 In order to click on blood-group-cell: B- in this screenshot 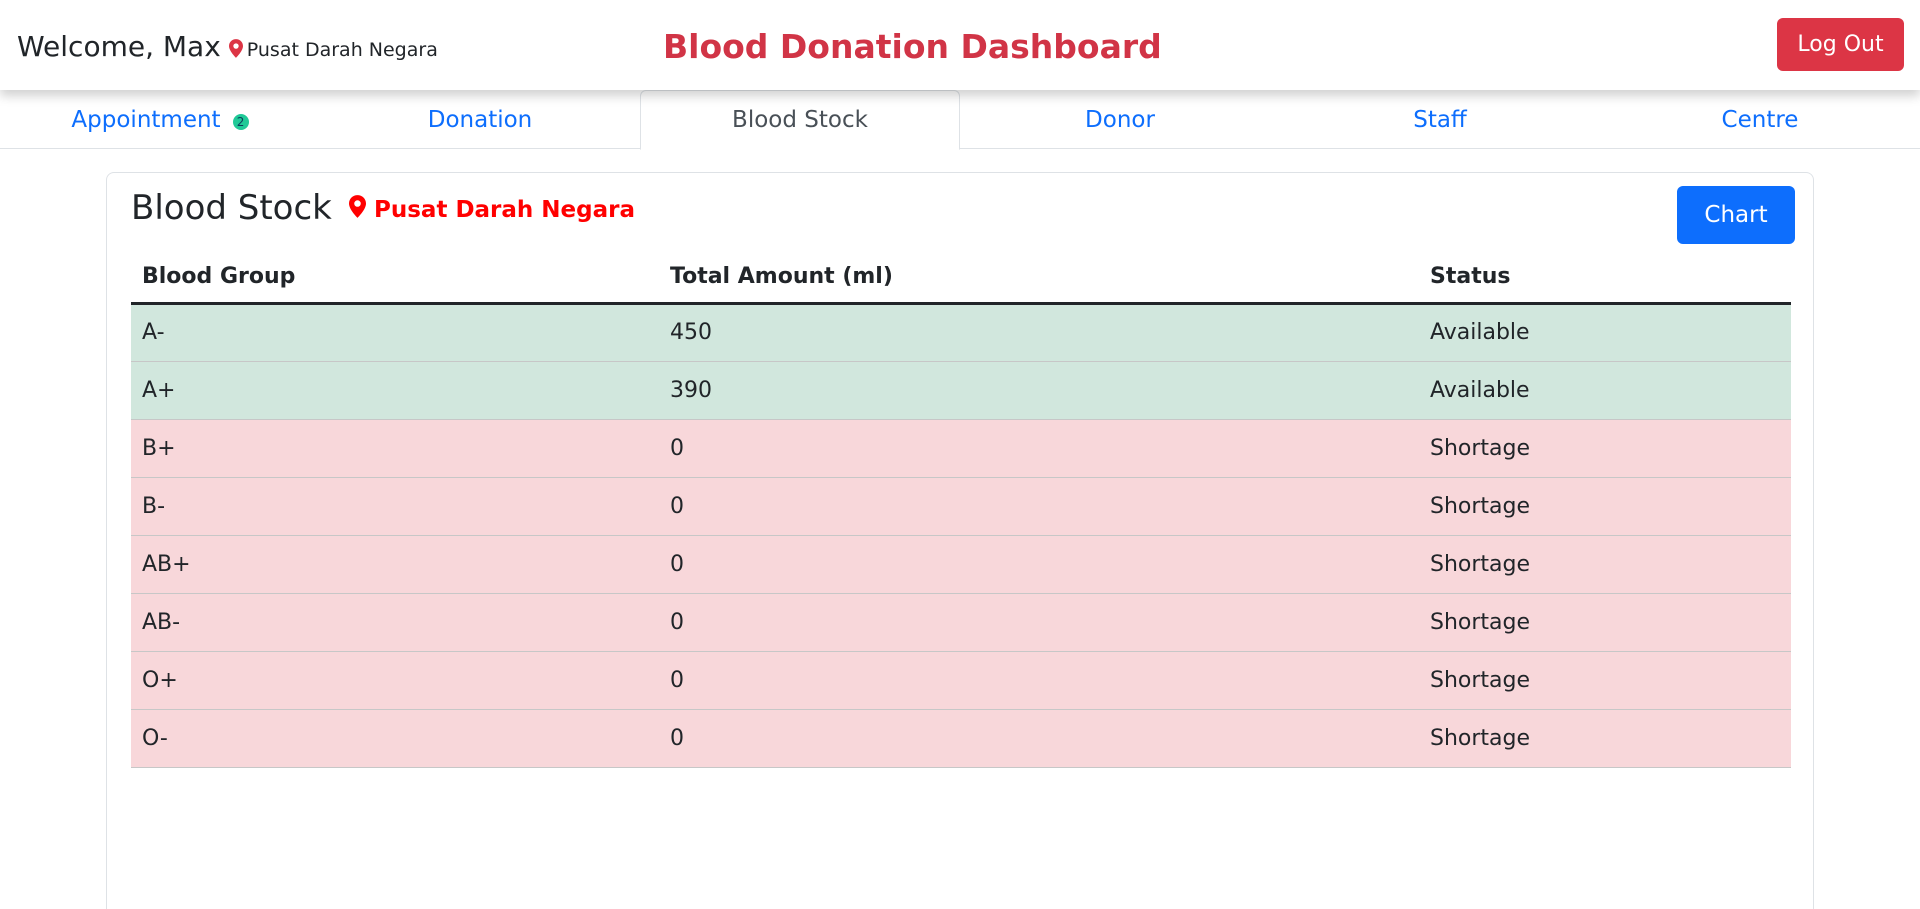, I will do `click(395, 506)`.